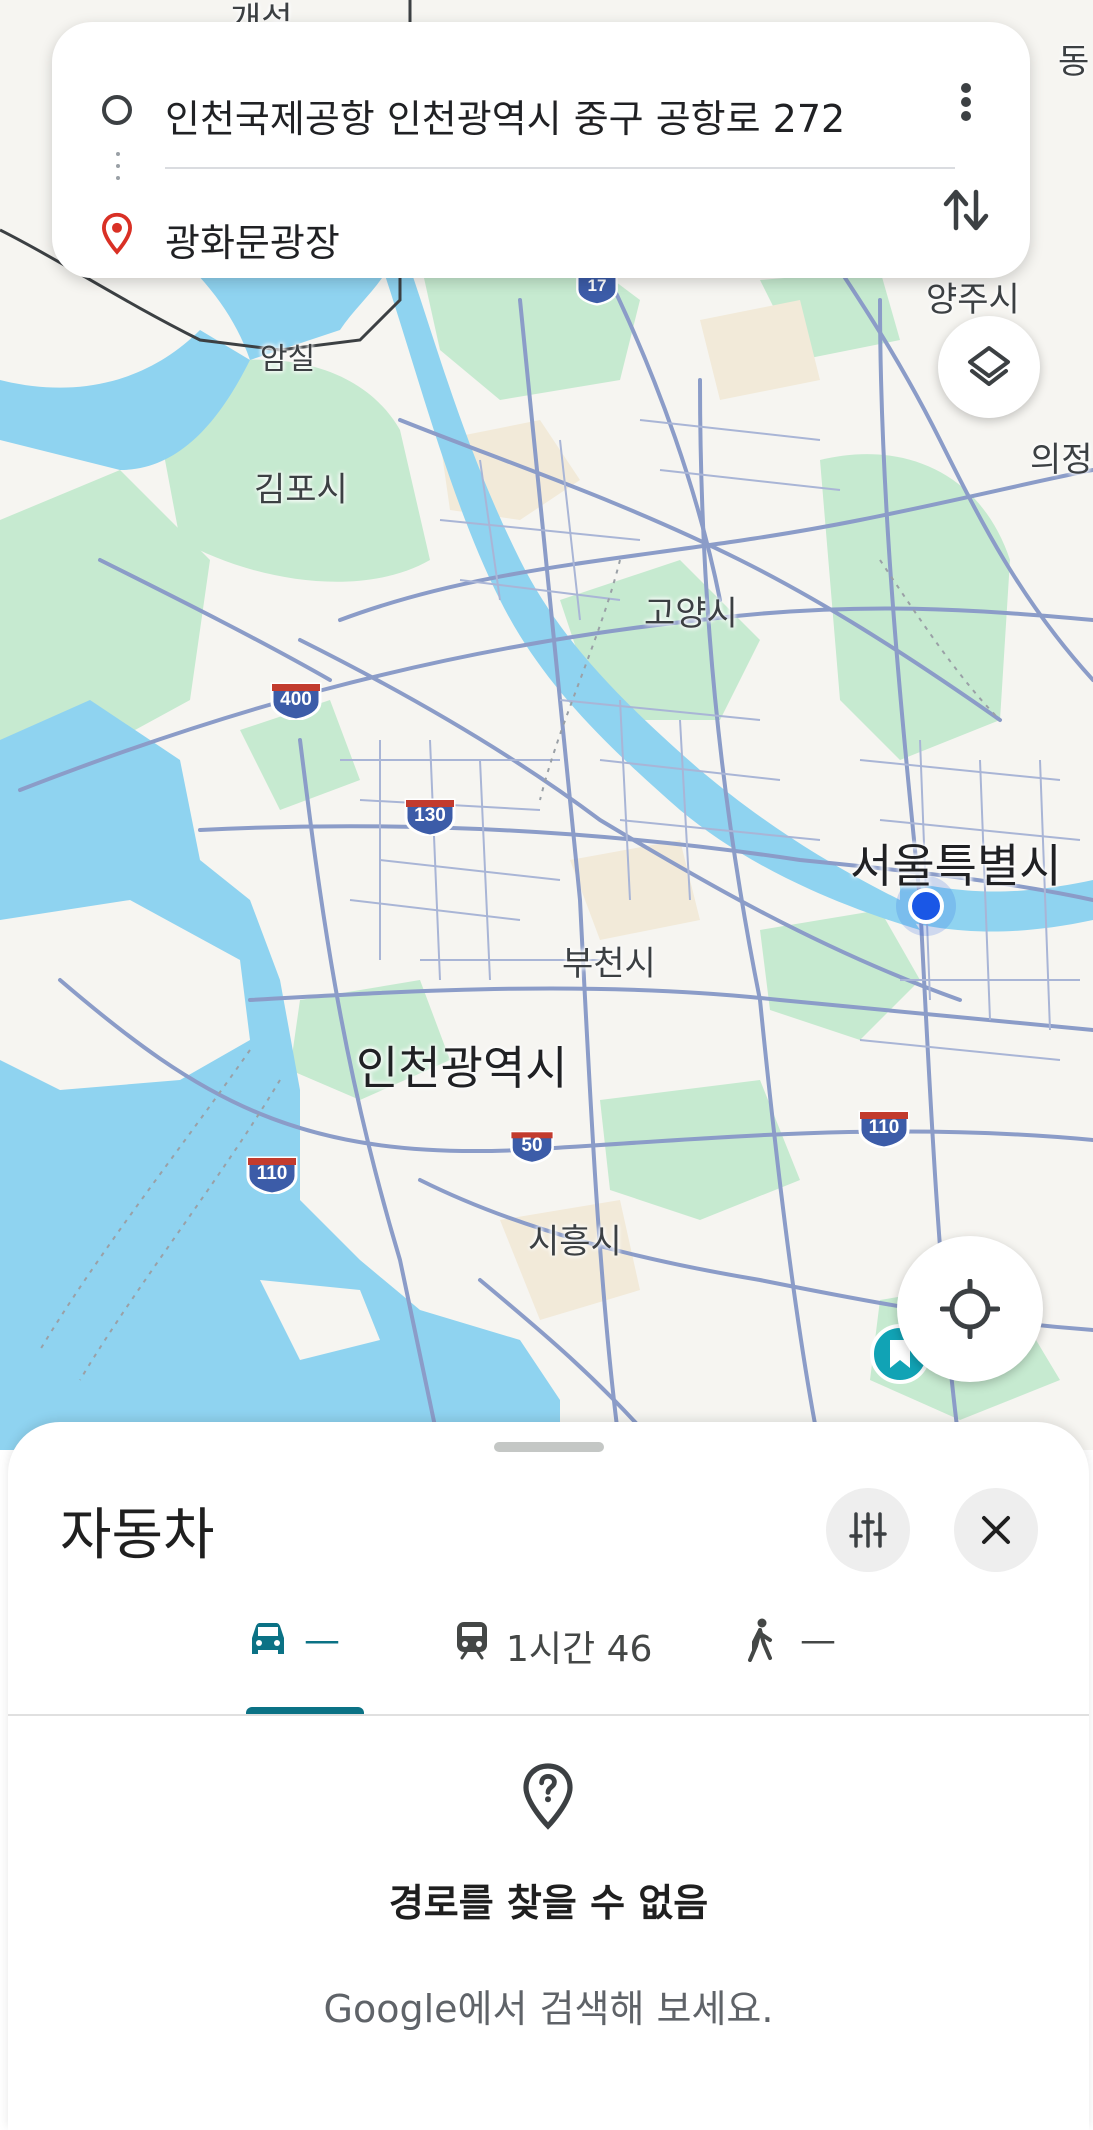  I want to click on tune-icon, so click(868, 1530).